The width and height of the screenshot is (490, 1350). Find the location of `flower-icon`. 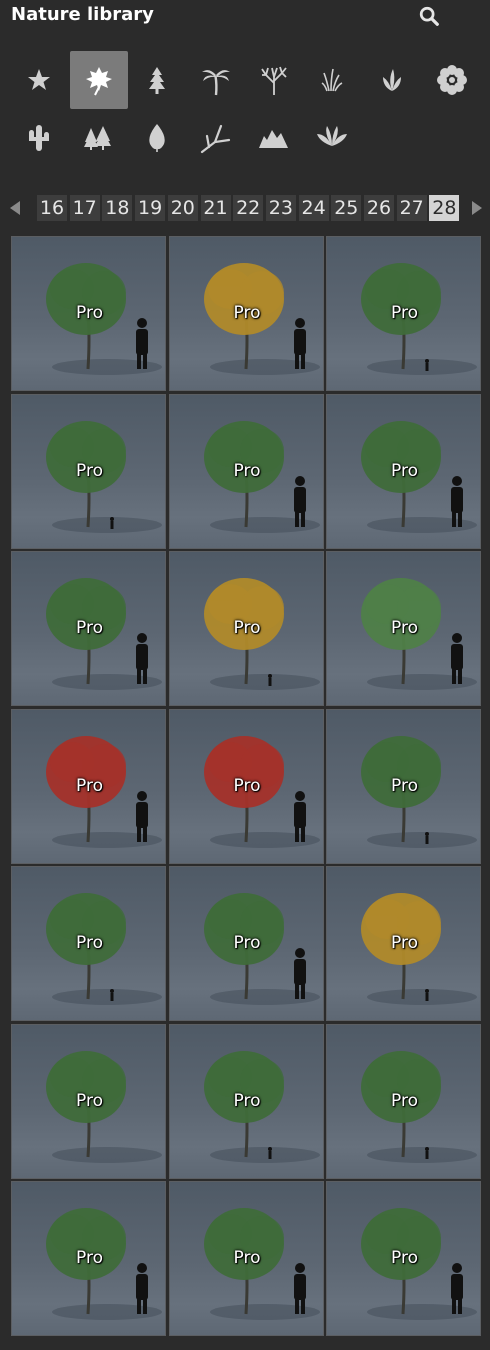

flower-icon is located at coordinates (452, 80).